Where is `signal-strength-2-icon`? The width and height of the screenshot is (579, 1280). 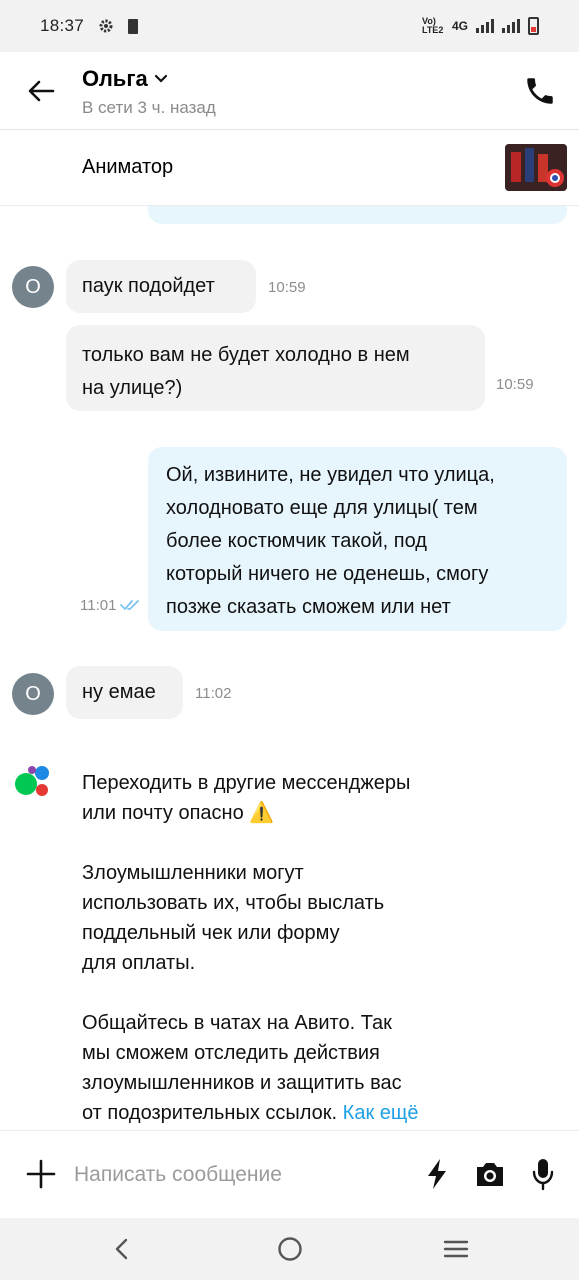
signal-strength-2-icon is located at coordinates (511, 26).